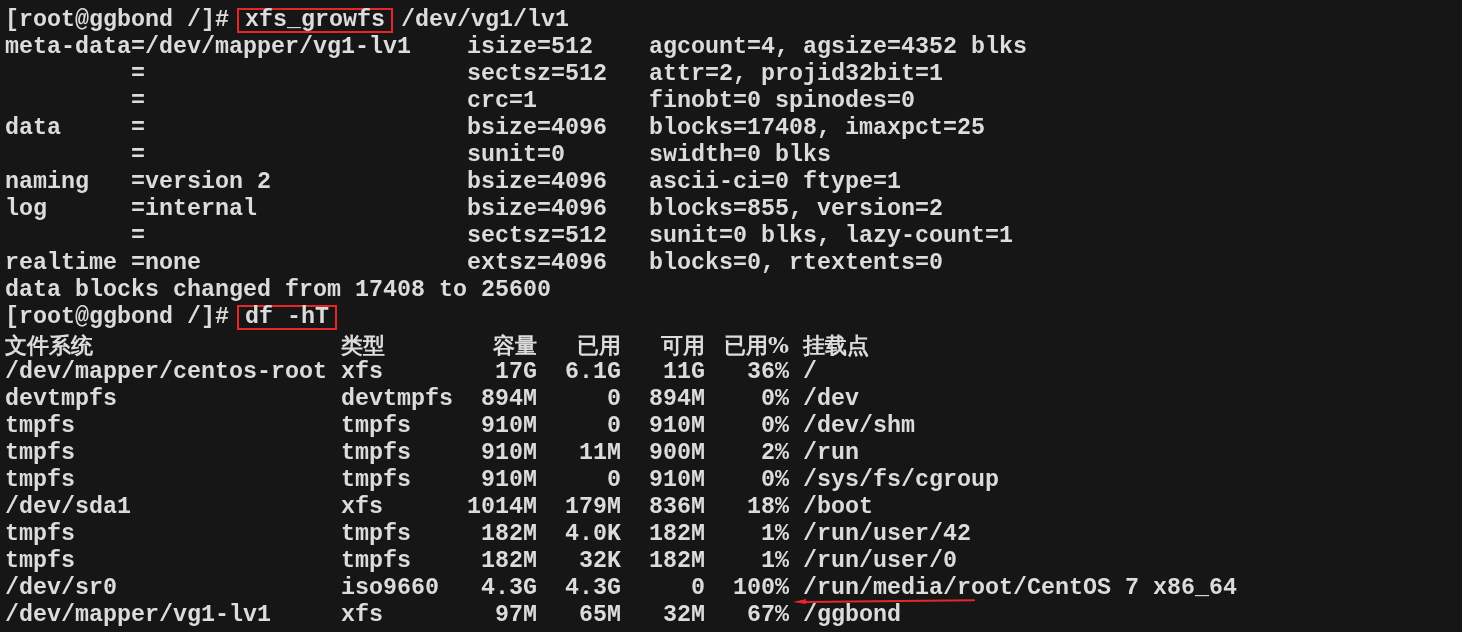 The width and height of the screenshot is (1462, 632). Describe the element at coordinates (682, 344) in the screenshot. I see `column-header: 可用` at that location.